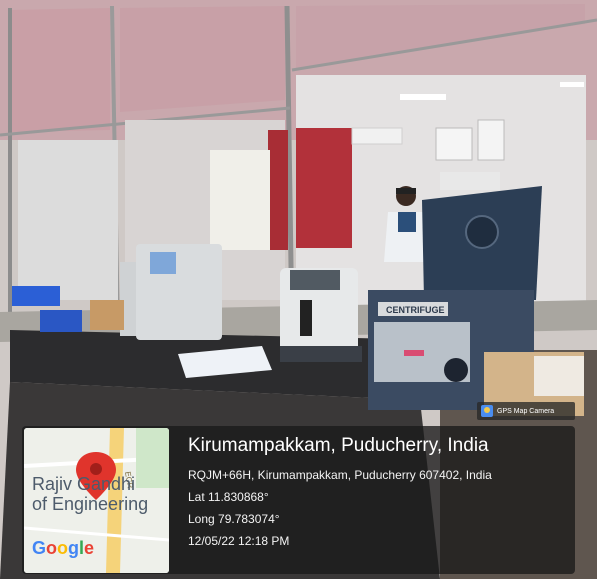 This screenshot has height=579, width=597. What do you see at coordinates (338, 445) in the screenshot?
I see `location-title: Kirumampakkam, Puducherry, India` at bounding box center [338, 445].